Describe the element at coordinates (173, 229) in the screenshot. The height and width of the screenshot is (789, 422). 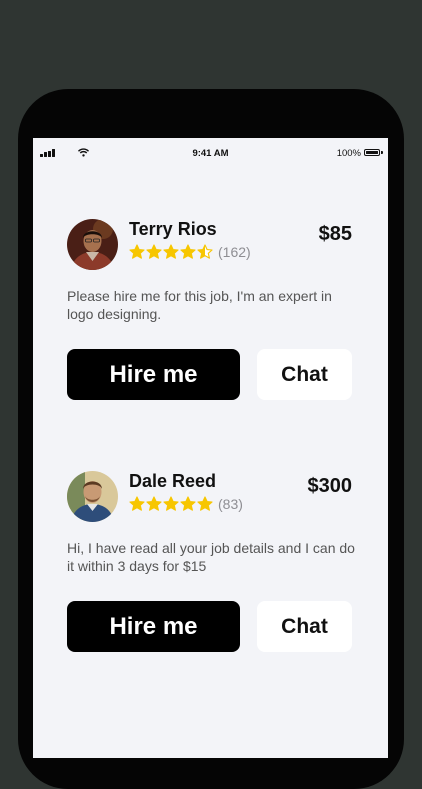
I see `freelancer-name: Terry Rios` at that location.